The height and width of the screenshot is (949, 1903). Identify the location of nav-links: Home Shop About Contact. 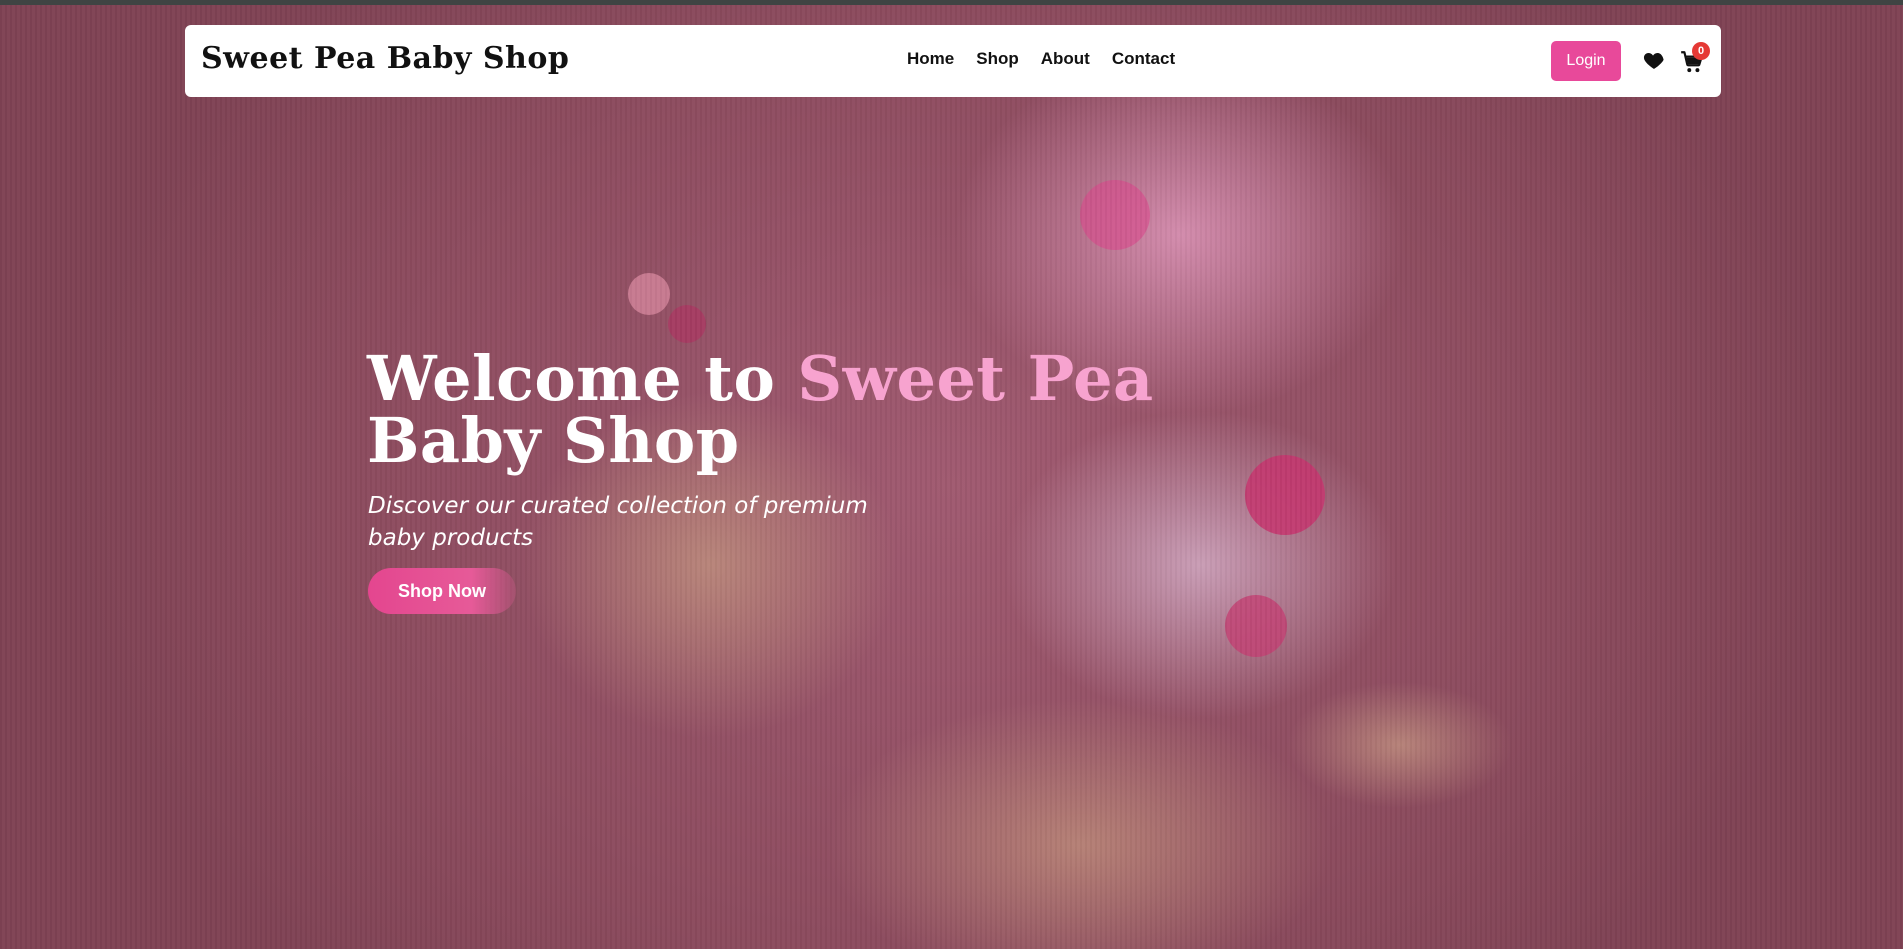
(1041, 59).